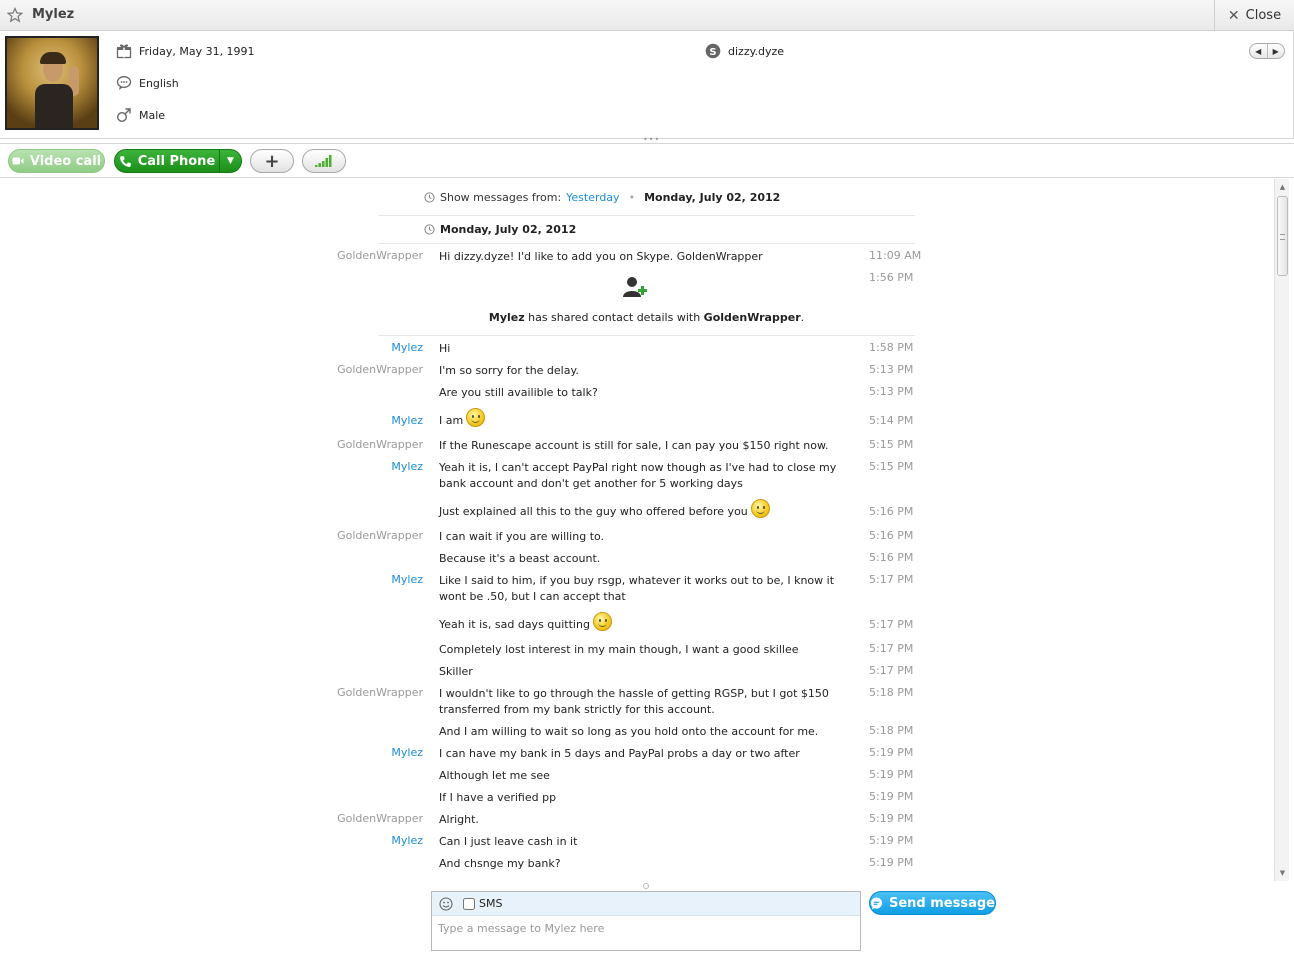 Image resolution: width=1294 pixels, height=958 pixels. I want to click on avatar, so click(52, 83).